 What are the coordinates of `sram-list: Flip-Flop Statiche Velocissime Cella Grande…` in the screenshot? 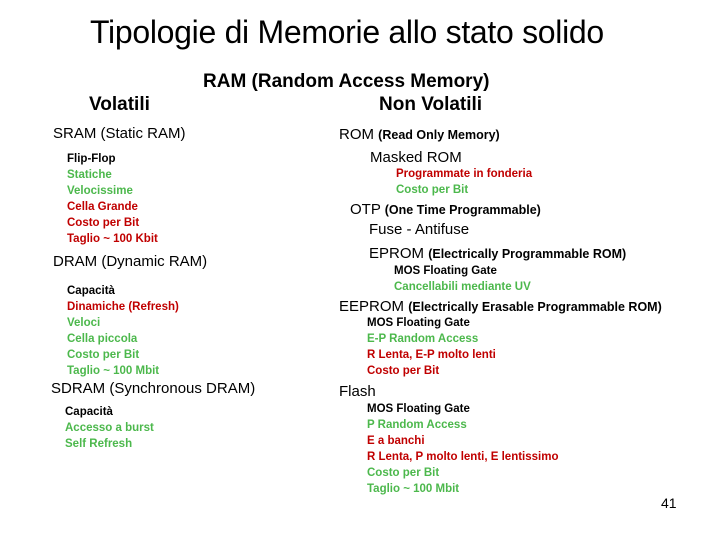 It's located at (112, 199).